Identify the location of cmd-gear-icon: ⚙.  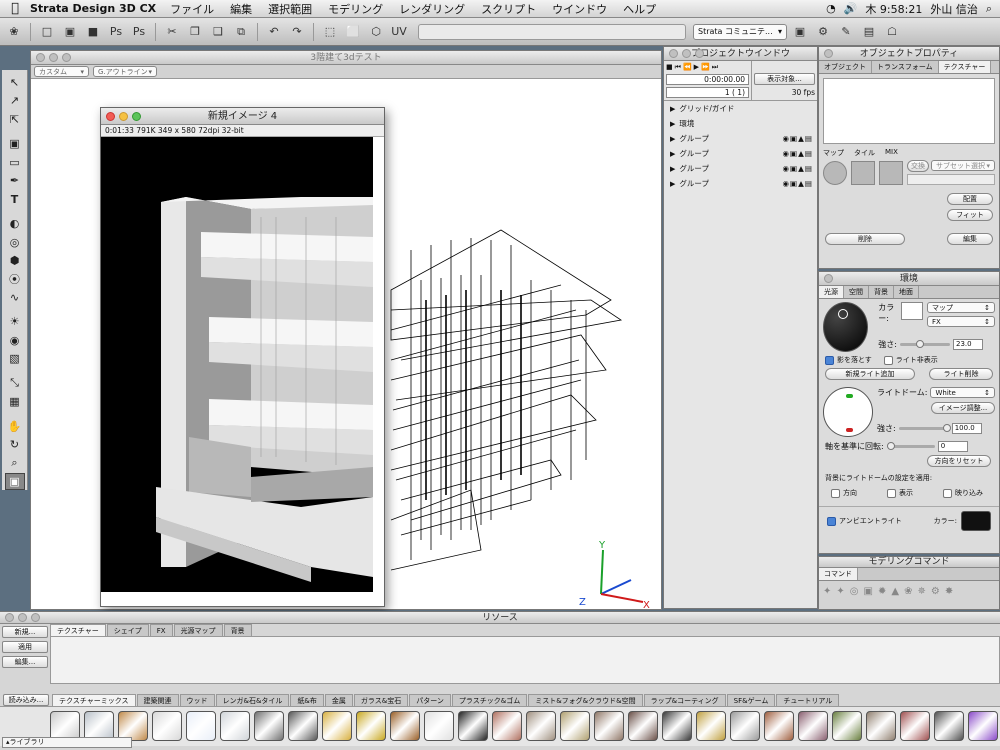
(935, 591).